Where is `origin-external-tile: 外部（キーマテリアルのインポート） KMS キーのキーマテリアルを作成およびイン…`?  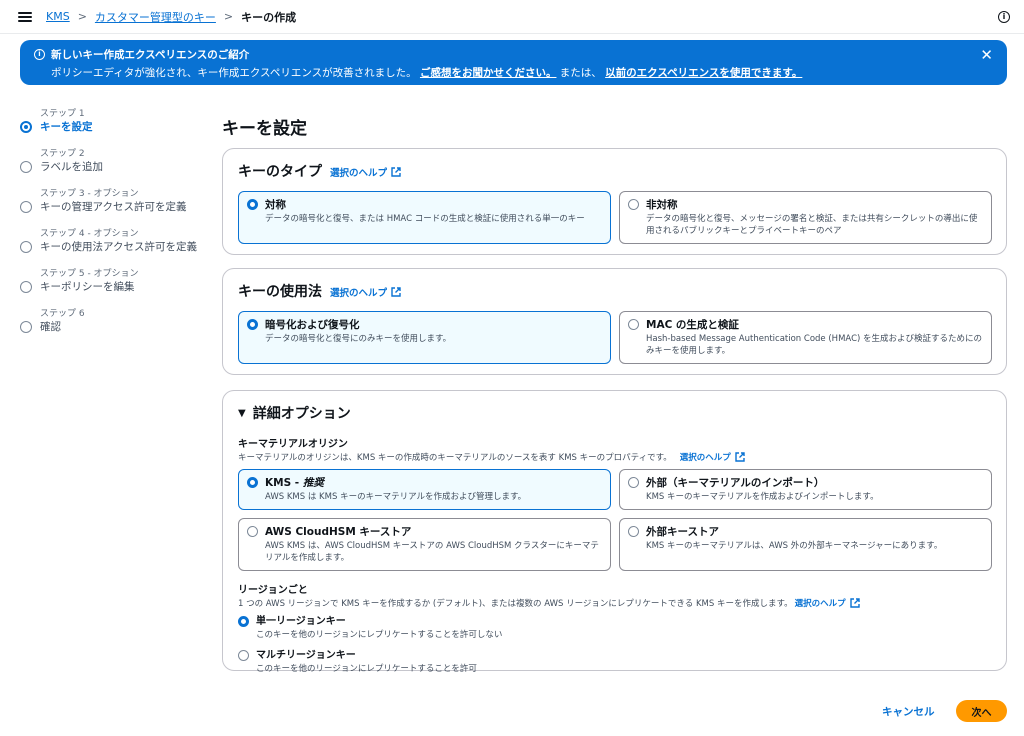 origin-external-tile: 外部（キーマテリアルのインポート） KMS キーのキーマテリアルを作成およびイン… is located at coordinates (805, 489).